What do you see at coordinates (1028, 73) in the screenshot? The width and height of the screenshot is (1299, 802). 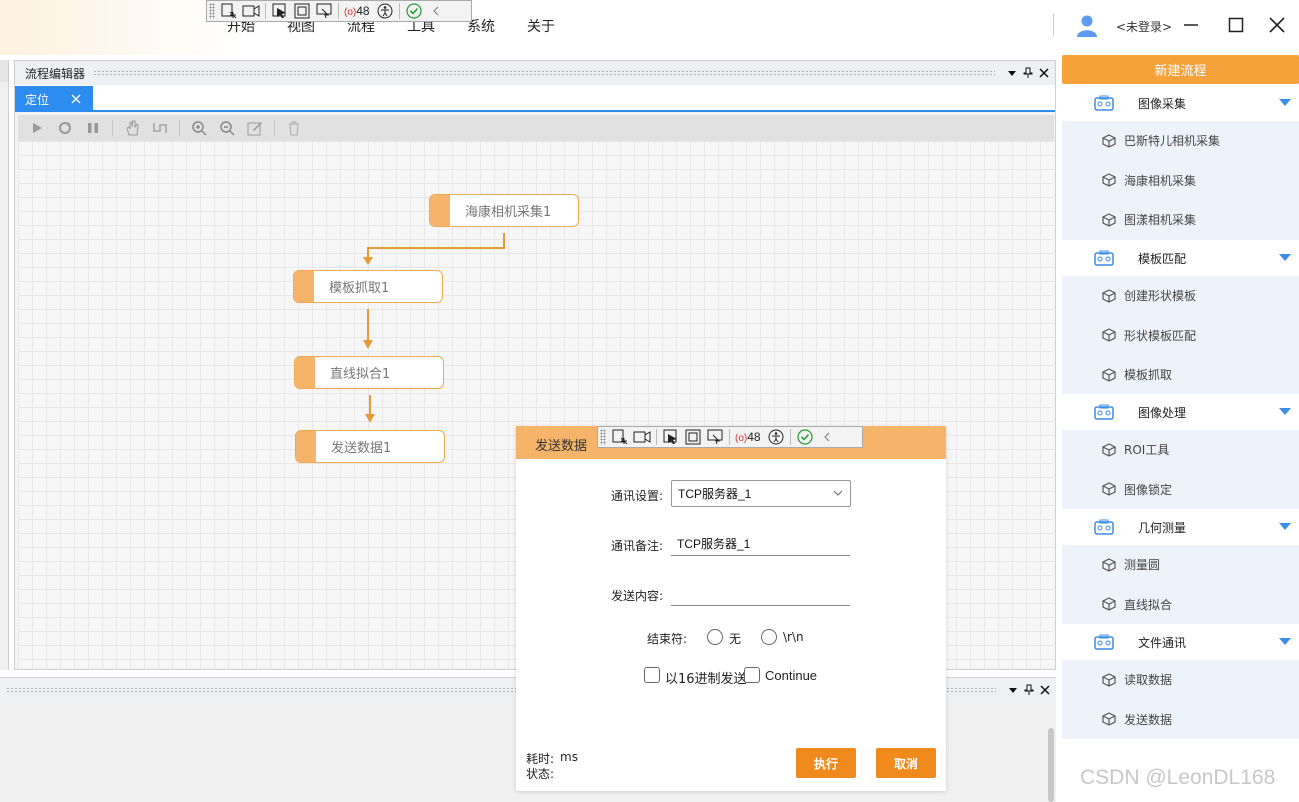 I see `pin-icon` at bounding box center [1028, 73].